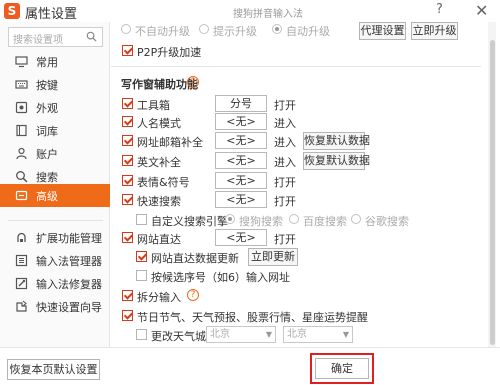  Describe the element at coordinates (241, 180) in the screenshot. I see `emoji-symbol-hotkey-field: <无>` at that location.